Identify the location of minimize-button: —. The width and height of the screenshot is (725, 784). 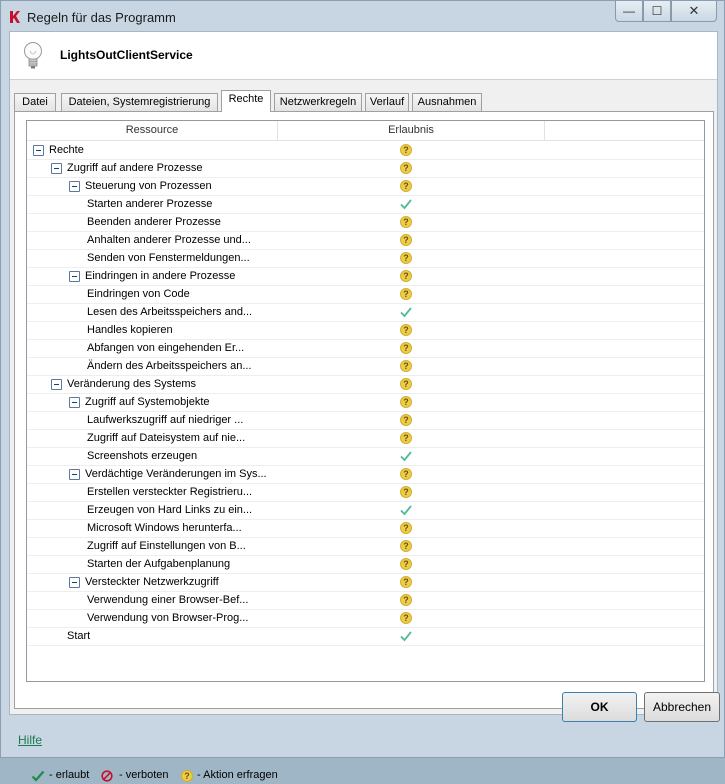
(629, 11).